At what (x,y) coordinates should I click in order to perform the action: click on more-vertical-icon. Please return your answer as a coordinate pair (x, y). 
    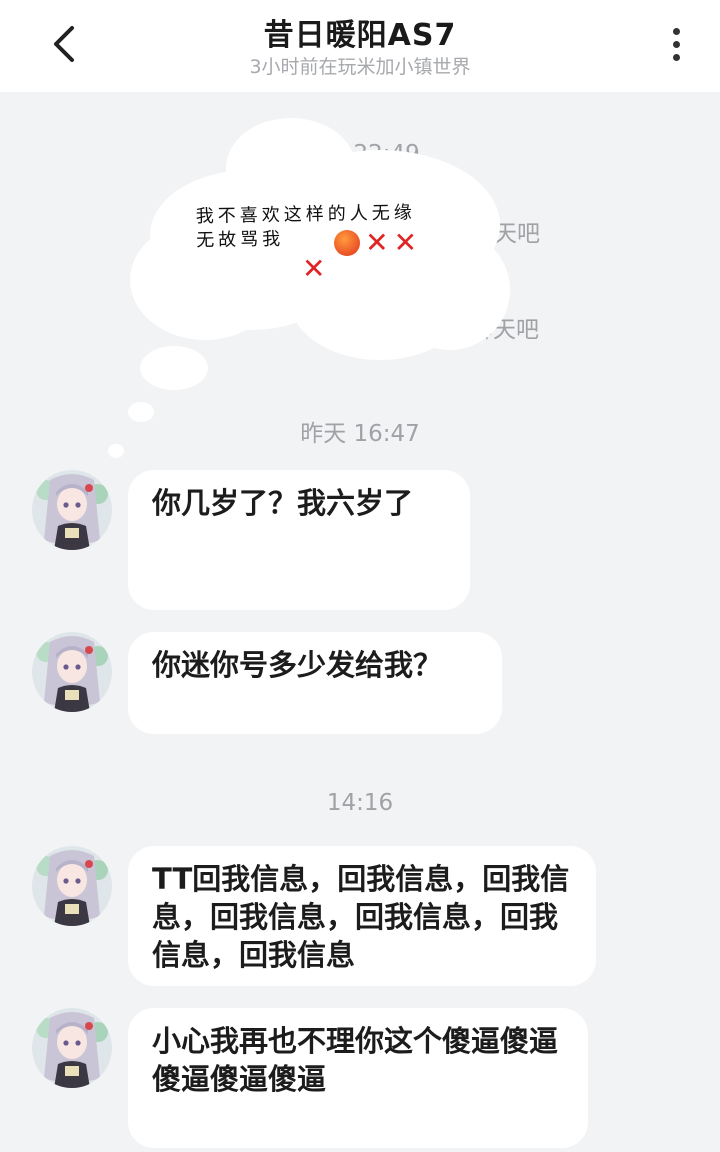
    Looking at the image, I should click on (676, 31).